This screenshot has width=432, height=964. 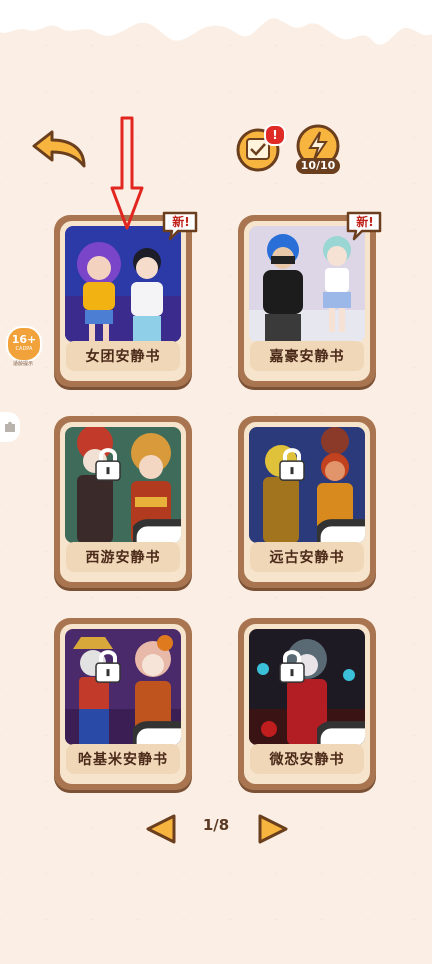 I want to click on card-label: 女团安静书, so click(x=123, y=356).